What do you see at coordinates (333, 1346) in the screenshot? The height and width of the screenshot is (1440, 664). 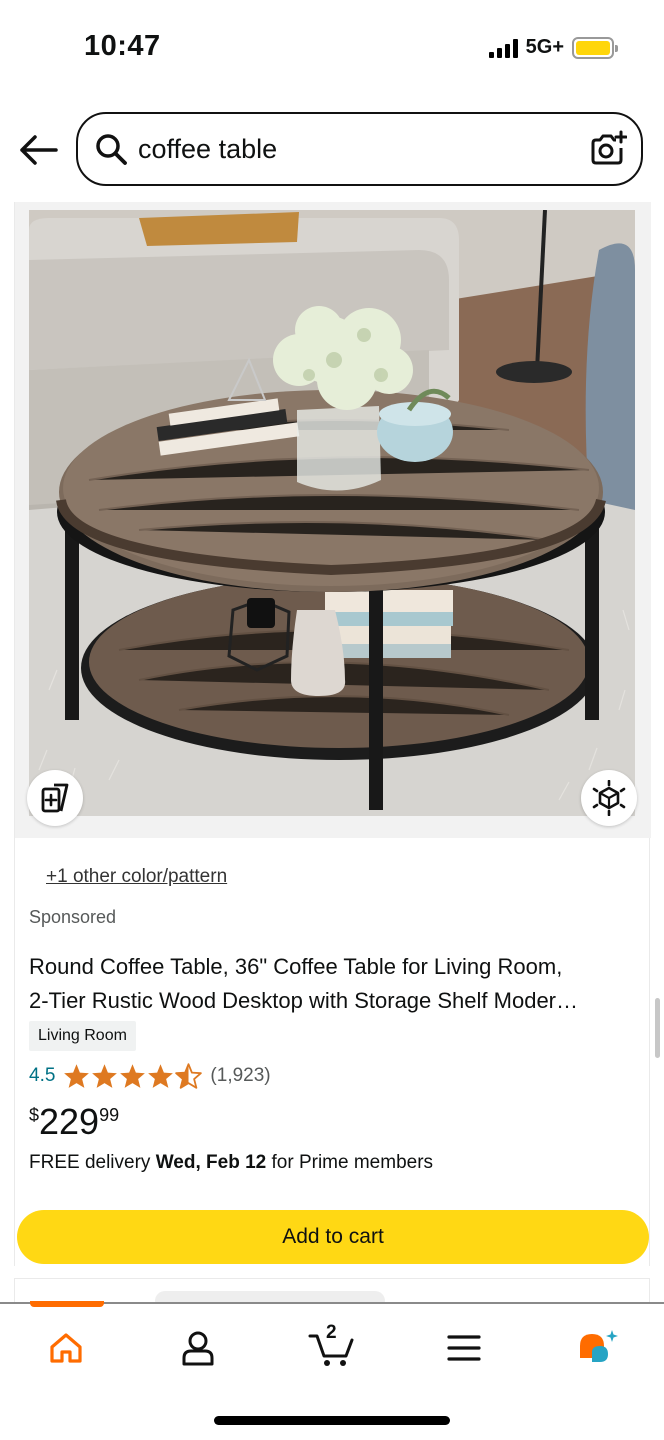 I see `nav-cart: 2` at bounding box center [333, 1346].